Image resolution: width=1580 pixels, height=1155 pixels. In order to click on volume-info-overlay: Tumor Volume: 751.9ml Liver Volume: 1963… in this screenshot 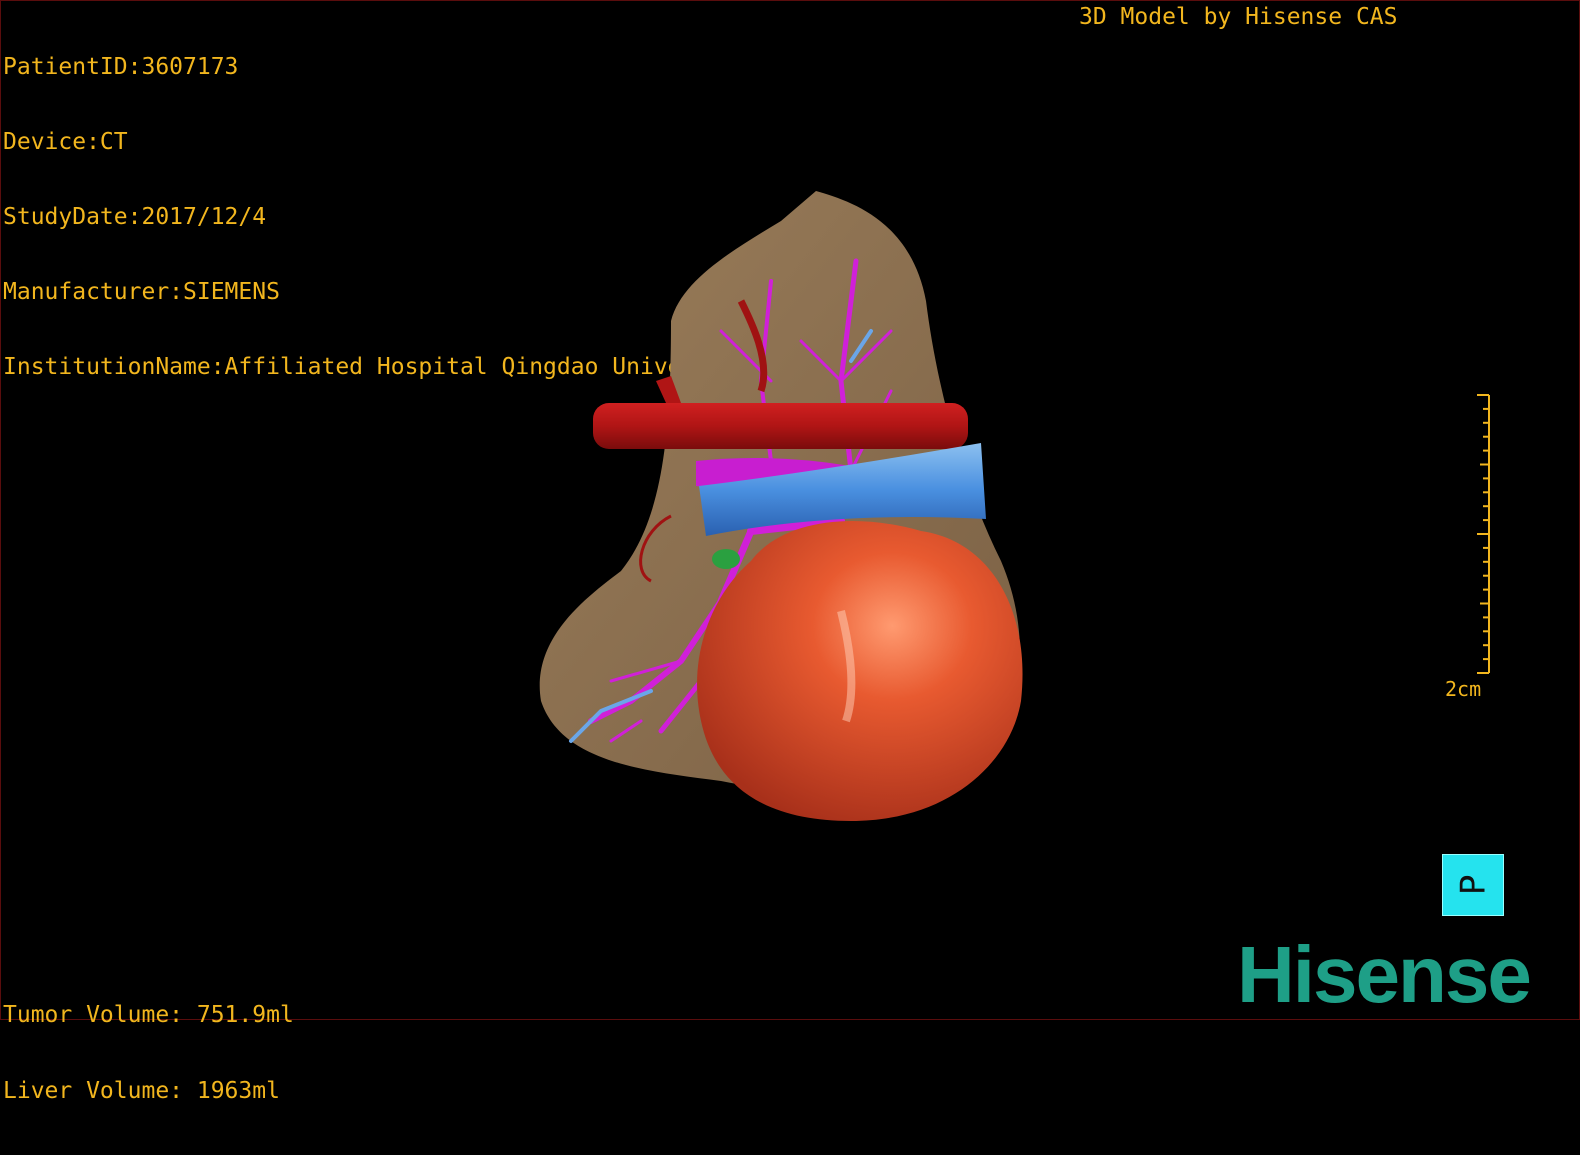, I will do `click(148, 1054)`.